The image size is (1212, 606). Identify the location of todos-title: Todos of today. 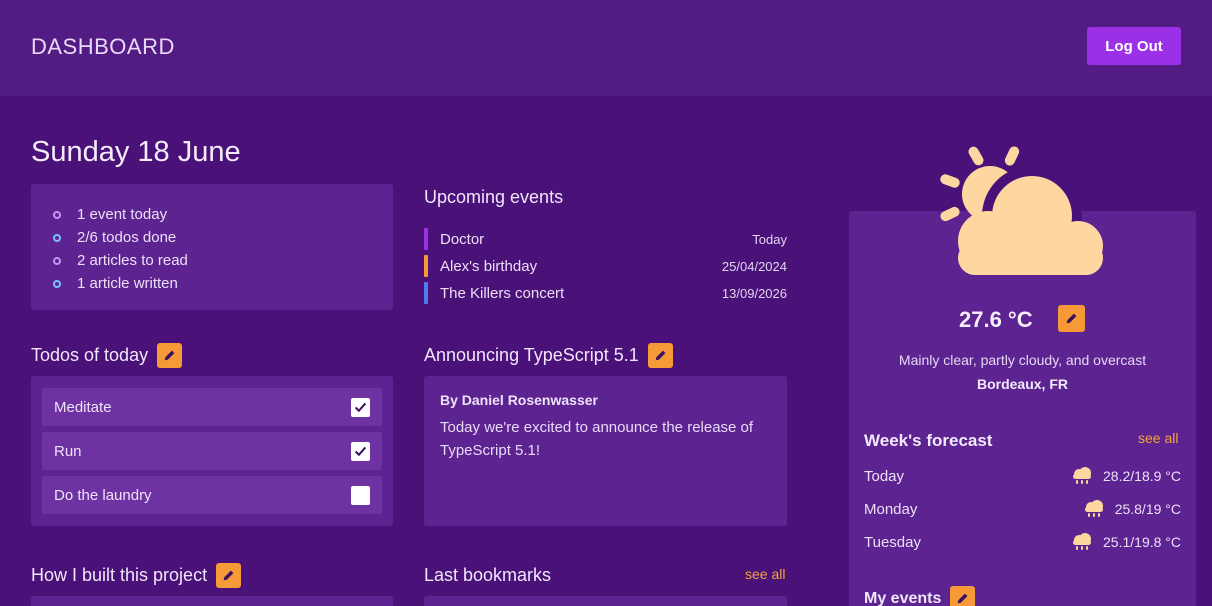
(107, 355).